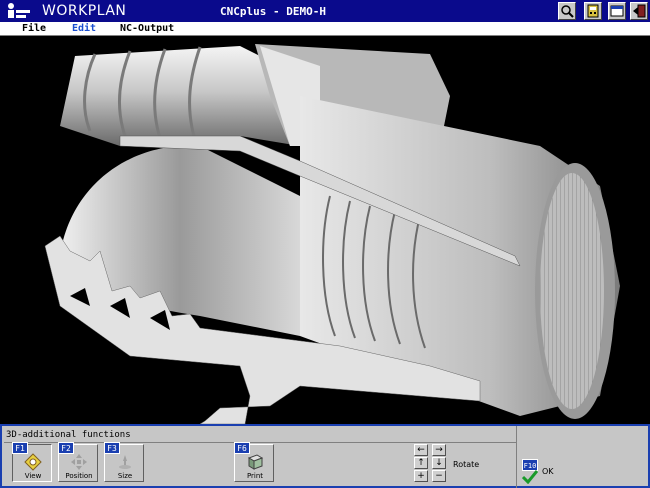 This screenshot has height=488, width=650. I want to click on f3-size-button: Size F3, so click(124, 463).